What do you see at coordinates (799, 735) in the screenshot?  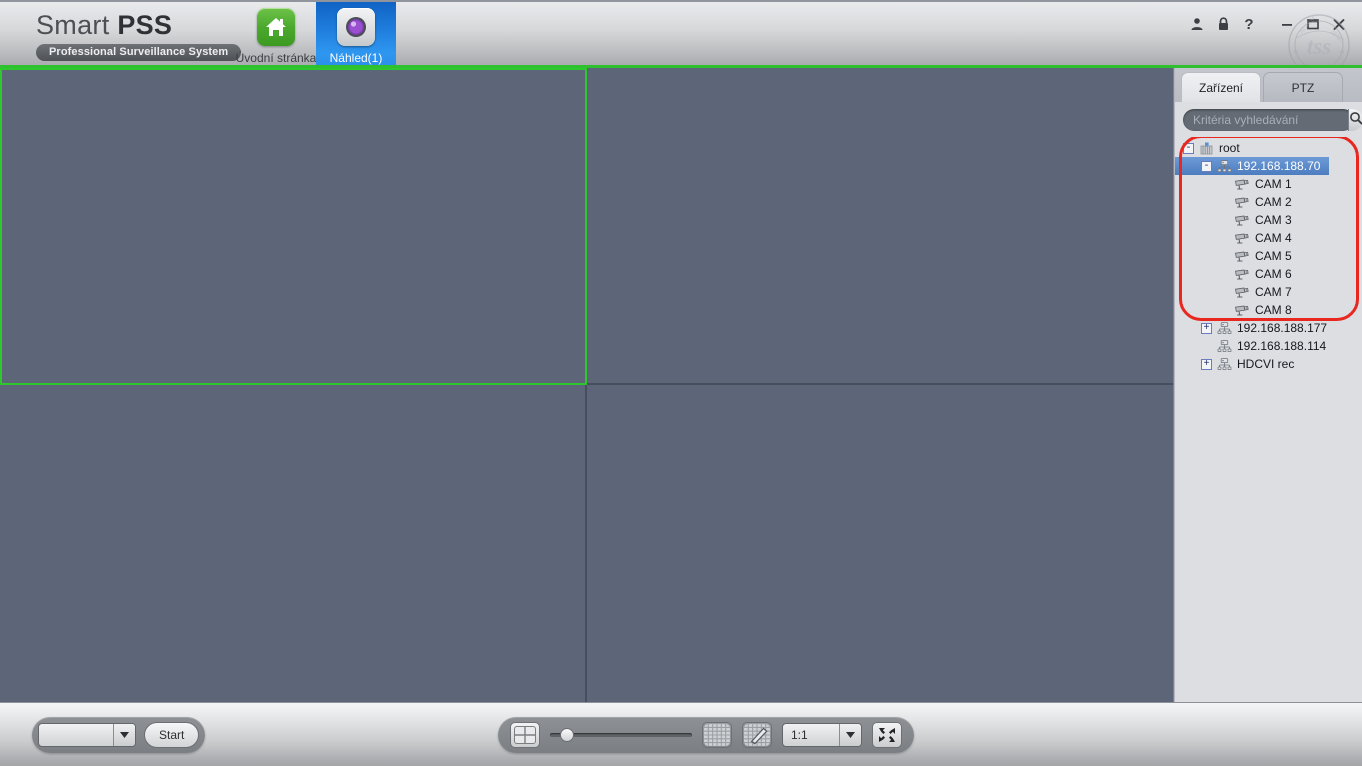 I see `aspect-ratio-value: 1:1` at bounding box center [799, 735].